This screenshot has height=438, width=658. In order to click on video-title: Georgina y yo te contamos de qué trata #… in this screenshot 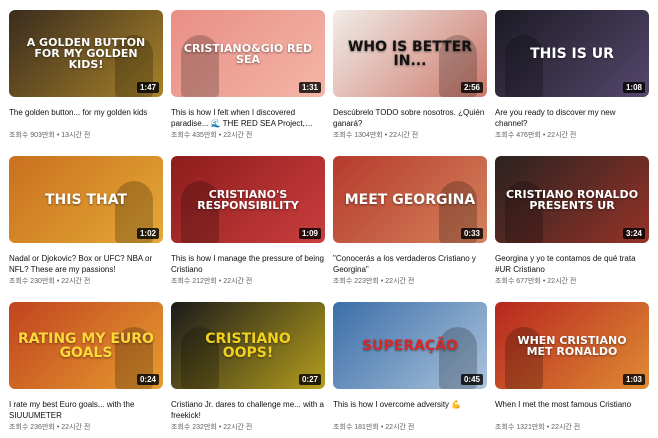, I will do `click(572, 264)`.